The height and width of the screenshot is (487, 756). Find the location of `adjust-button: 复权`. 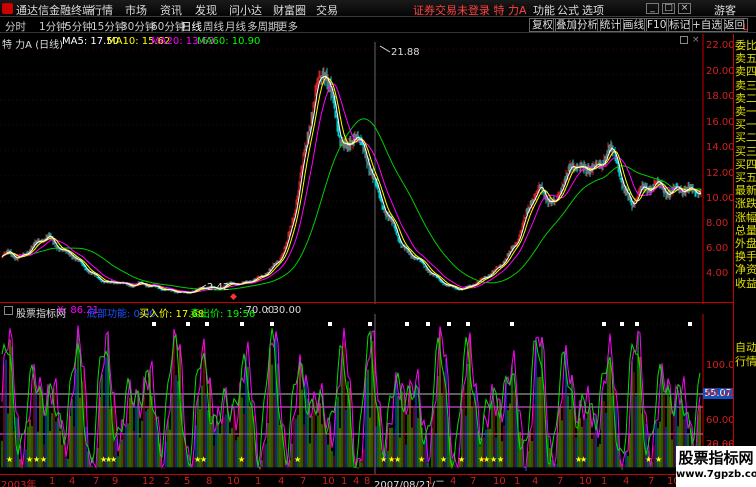

adjust-button: 复权 is located at coordinates (542, 25).